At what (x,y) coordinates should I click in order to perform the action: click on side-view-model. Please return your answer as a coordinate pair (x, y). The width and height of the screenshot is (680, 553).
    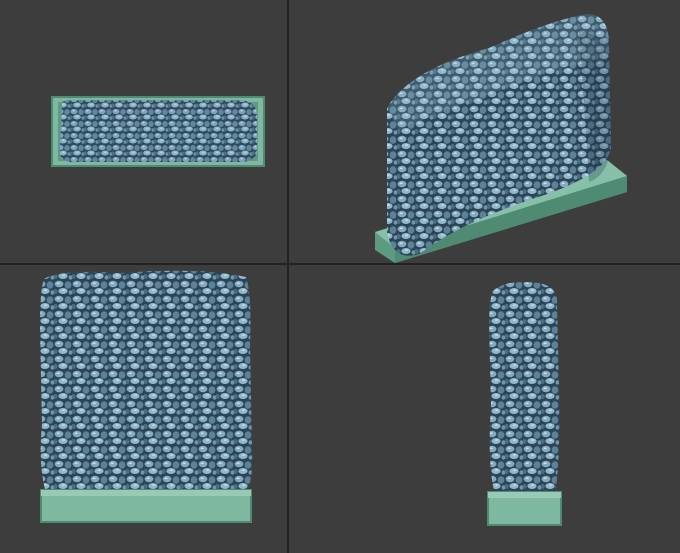
    Looking at the image, I should click on (524, 404).